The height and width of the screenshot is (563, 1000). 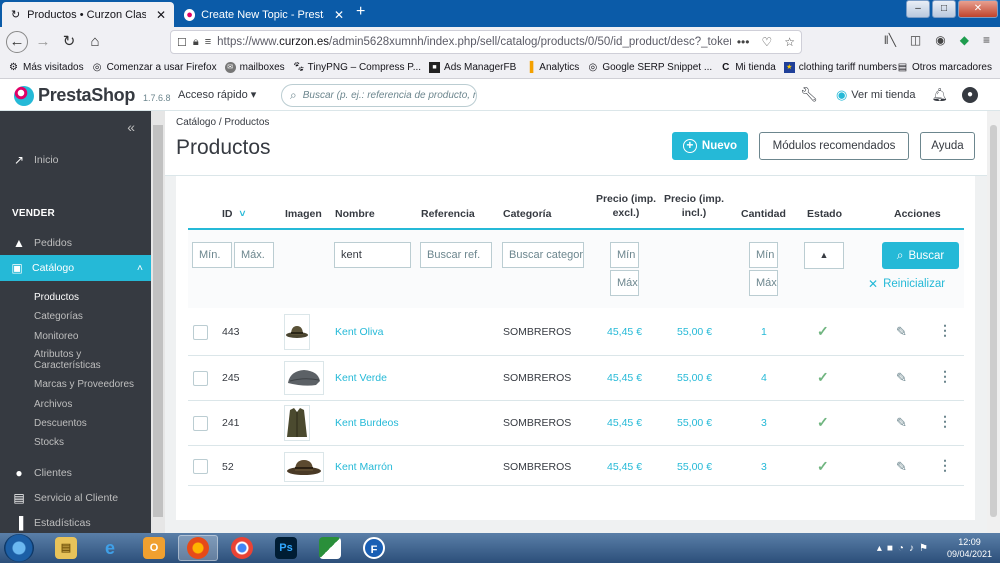 What do you see at coordinates (789, 42) in the screenshot?
I see `bookmark-star-icon: ☆` at bounding box center [789, 42].